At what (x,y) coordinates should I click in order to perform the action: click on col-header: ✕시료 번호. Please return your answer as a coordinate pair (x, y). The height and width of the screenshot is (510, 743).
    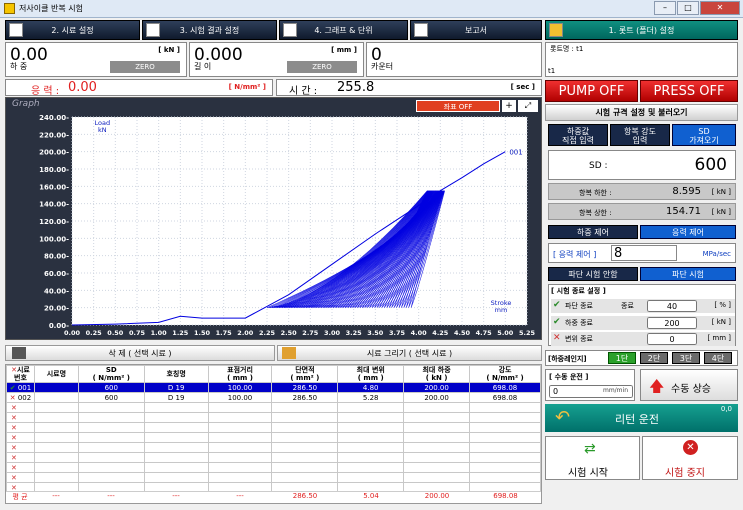
    Looking at the image, I should click on (20, 374).